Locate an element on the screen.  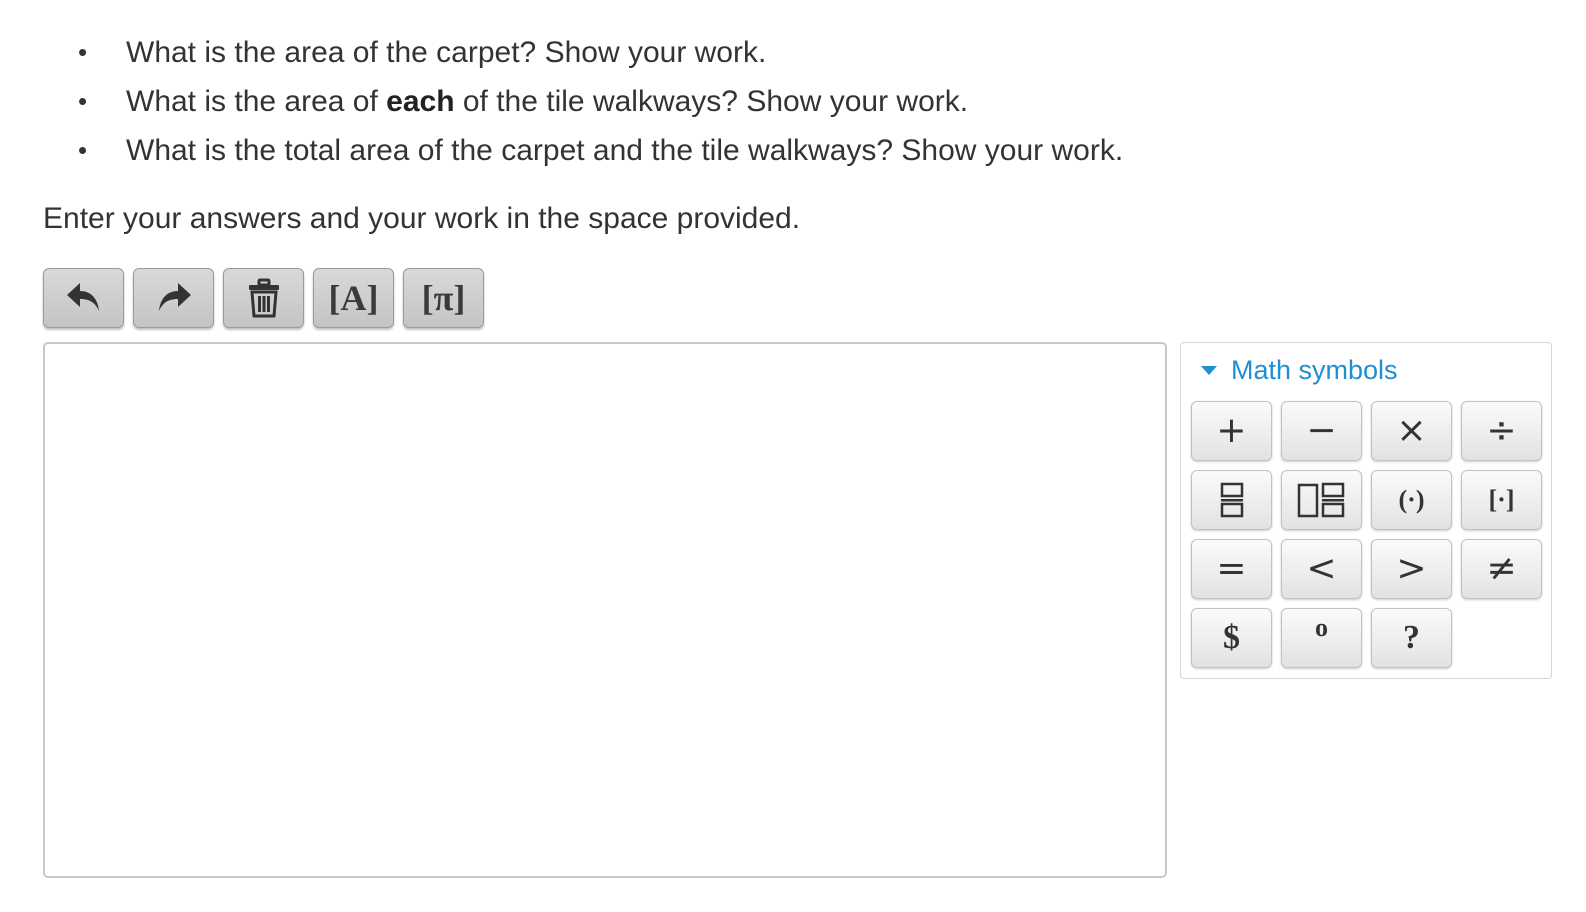
undo-icon is located at coordinates (82, 297).